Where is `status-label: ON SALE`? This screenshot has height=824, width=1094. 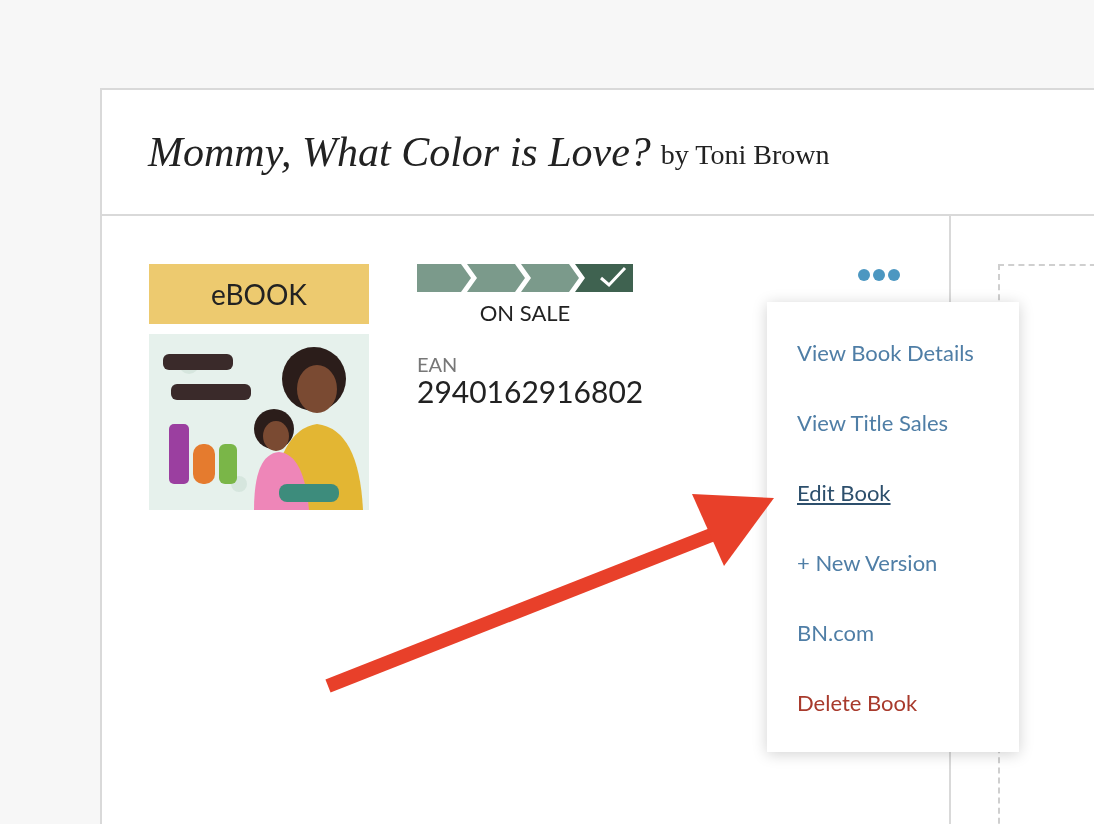 status-label: ON SALE is located at coordinates (525, 313).